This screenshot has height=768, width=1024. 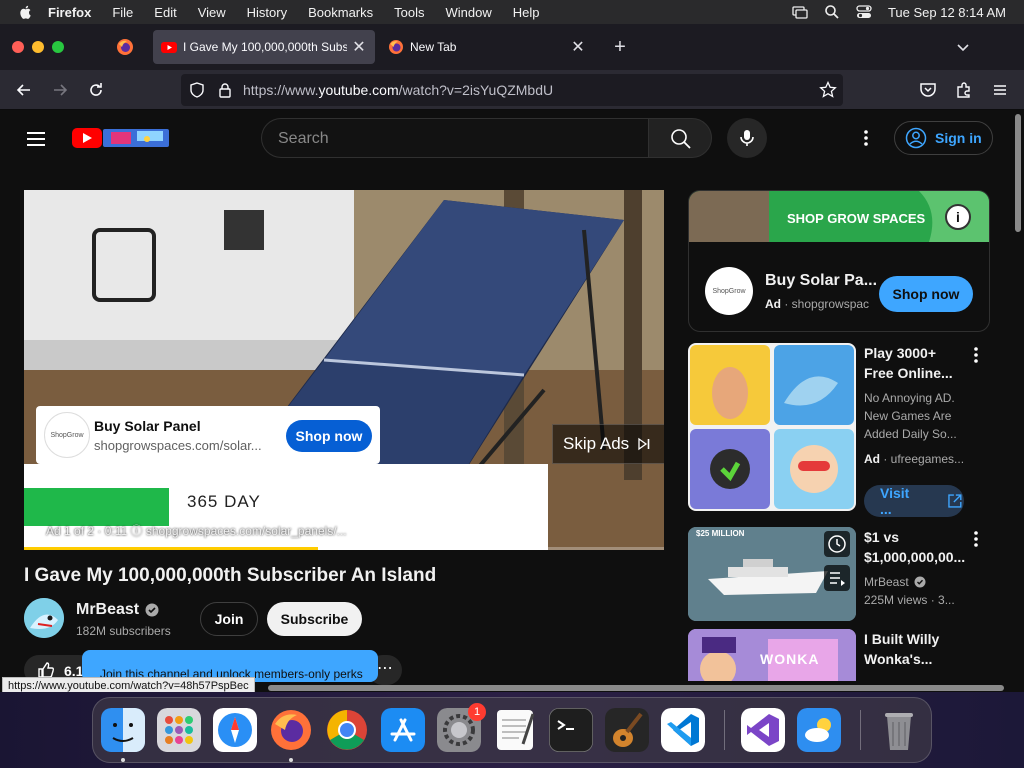 What do you see at coordinates (928, 90) in the screenshot?
I see `pocket-icon` at bounding box center [928, 90].